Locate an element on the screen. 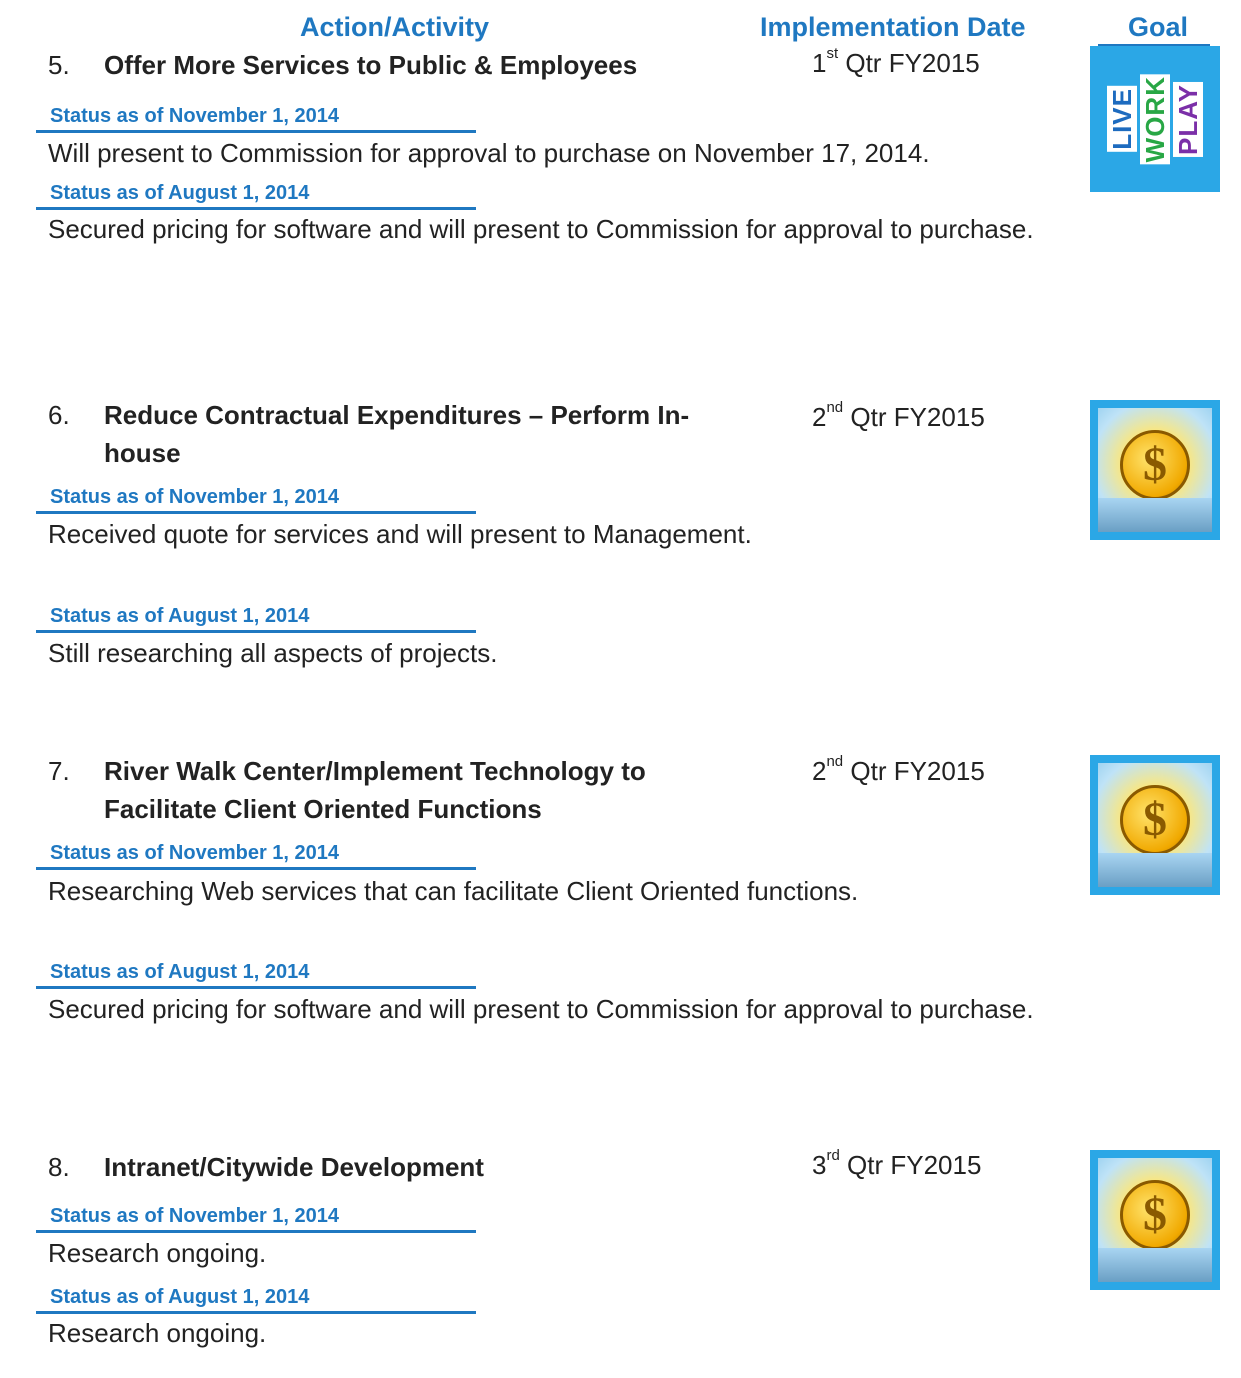 The height and width of the screenshot is (1378, 1241). item-8-title: 8. Intranet/Citywide Development is located at coordinates (266, 1167).